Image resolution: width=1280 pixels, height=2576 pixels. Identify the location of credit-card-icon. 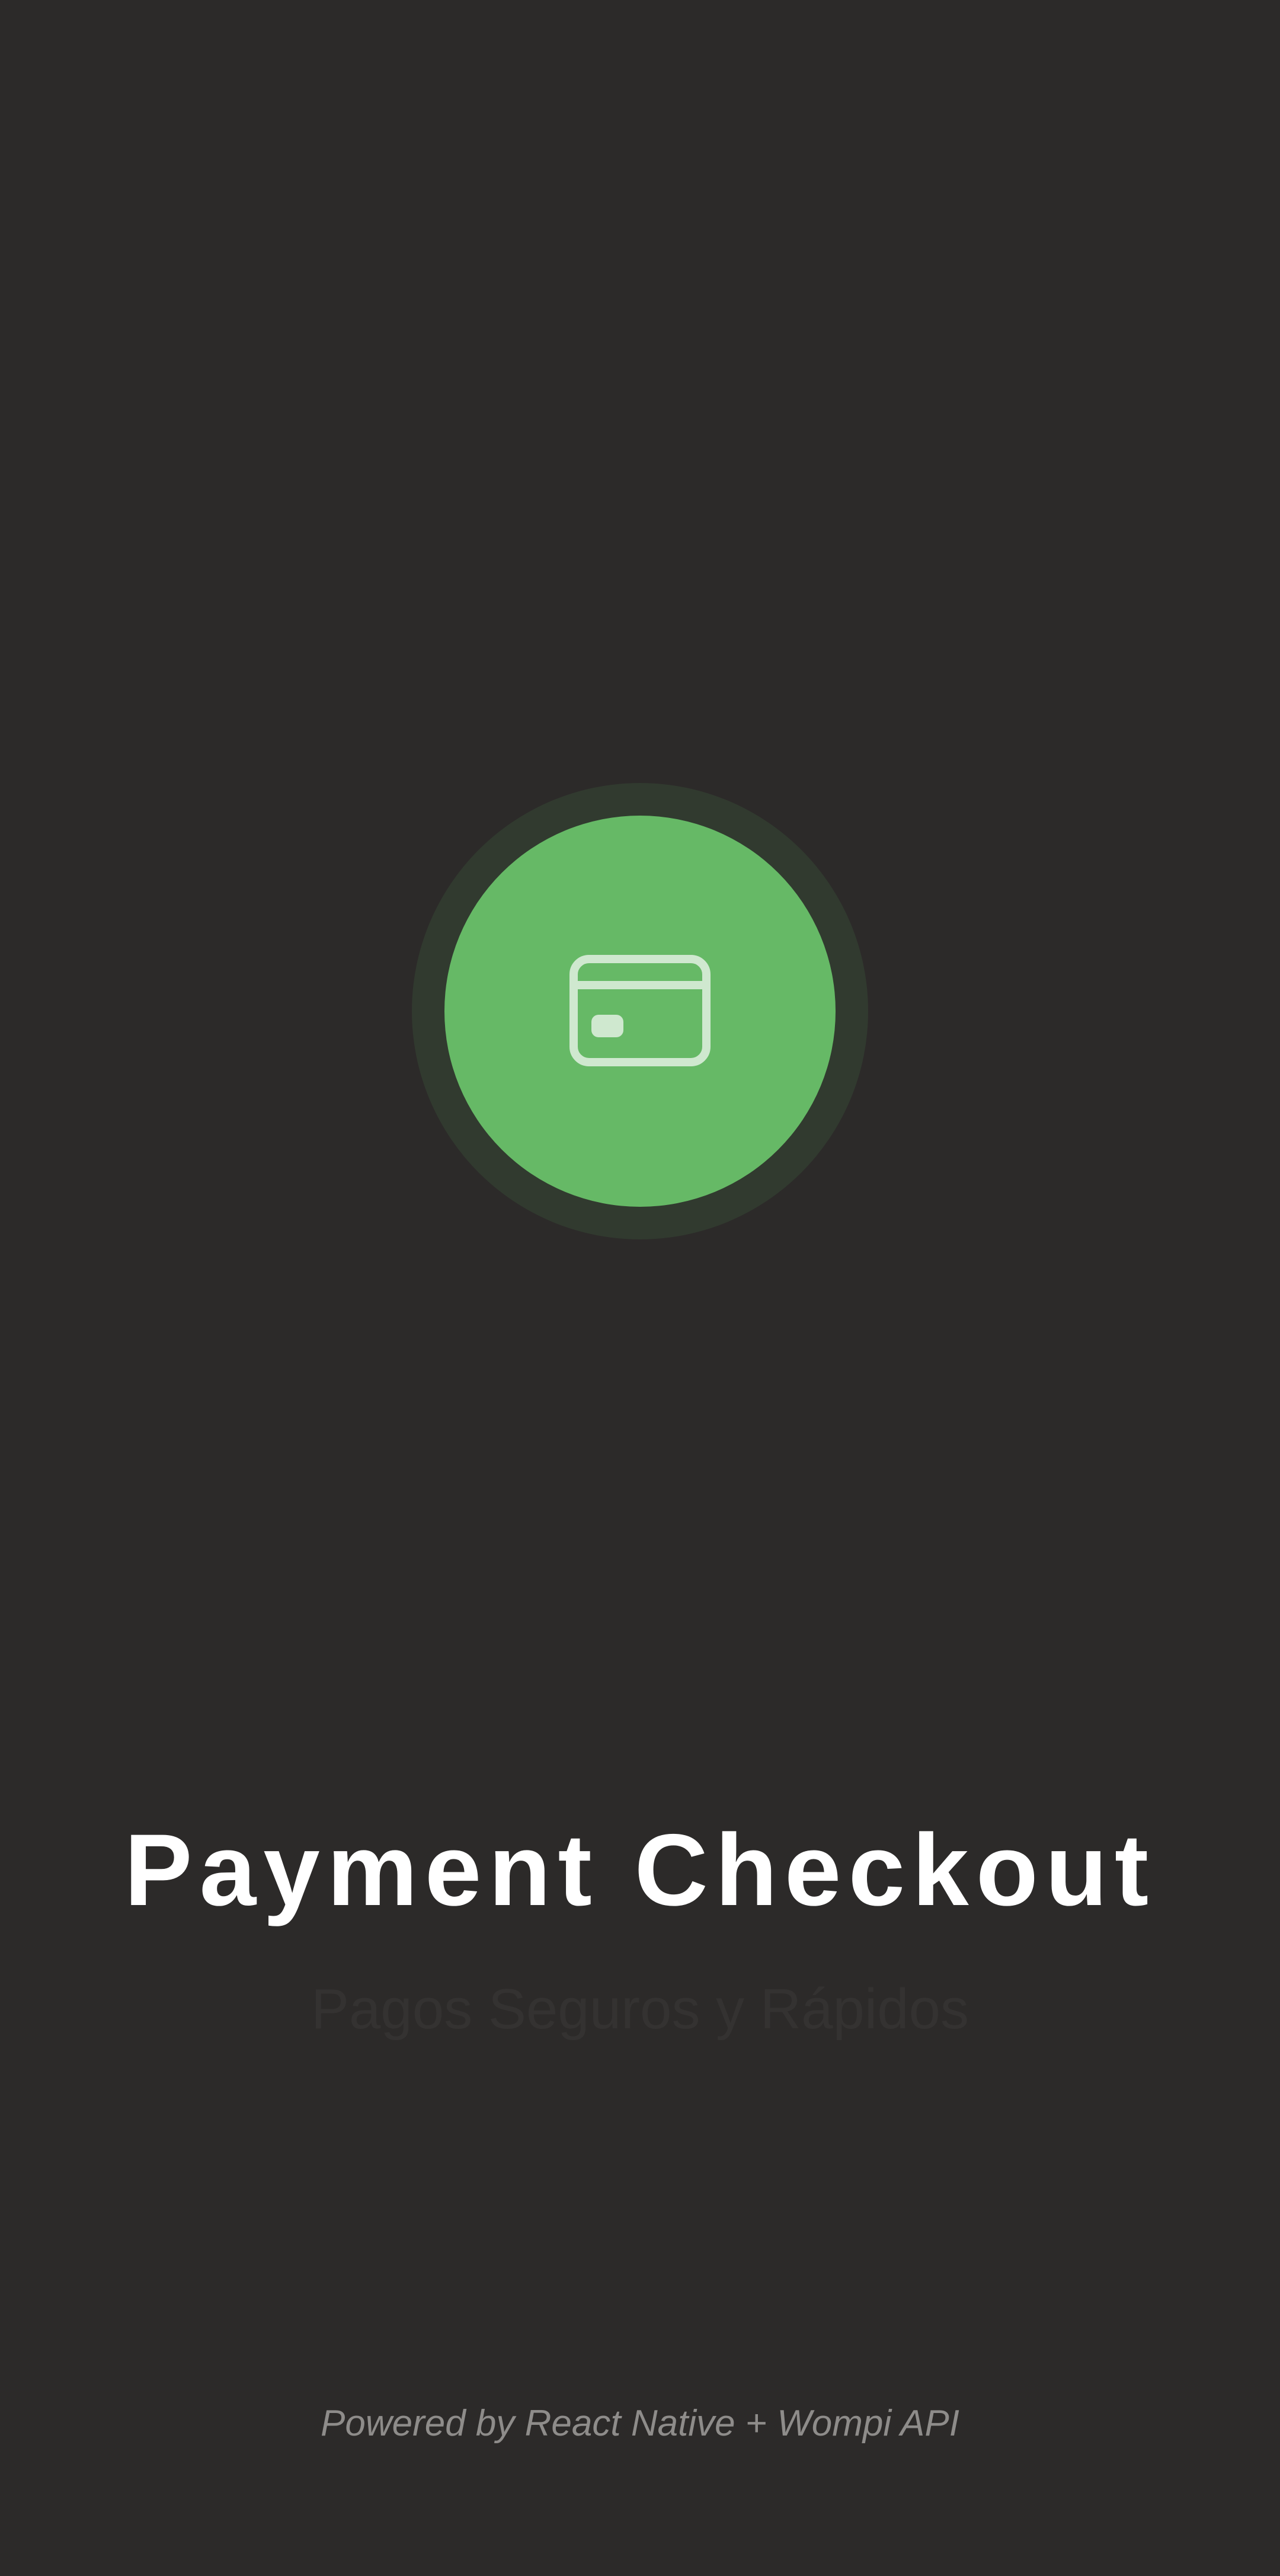
(640, 1010).